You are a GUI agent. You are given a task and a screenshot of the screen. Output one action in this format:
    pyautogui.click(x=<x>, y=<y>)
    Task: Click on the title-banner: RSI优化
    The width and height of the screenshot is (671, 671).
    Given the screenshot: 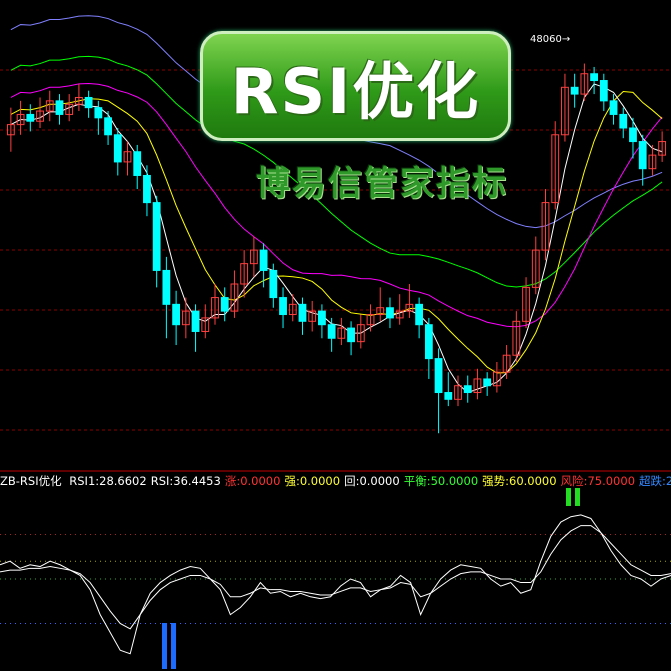 What is the action you would take?
    pyautogui.click(x=355, y=86)
    